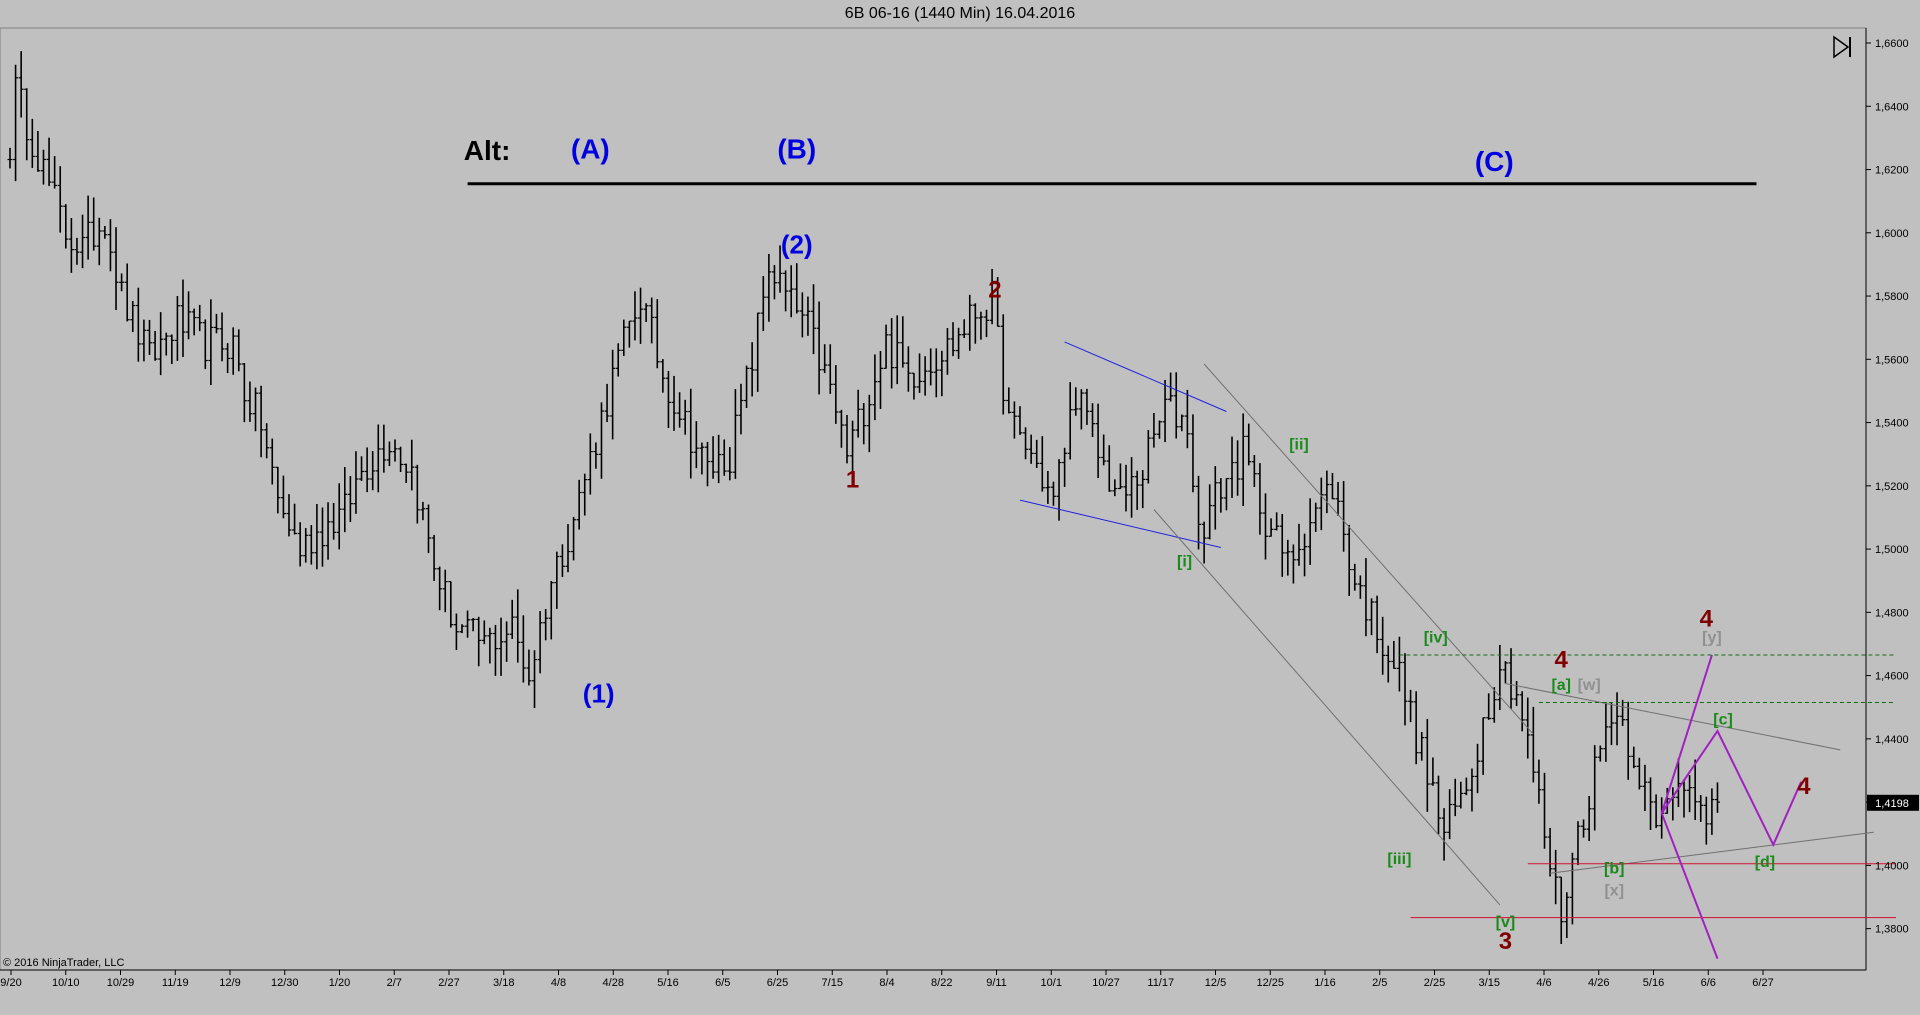 The height and width of the screenshot is (1015, 1920). Describe the element at coordinates (1506, 922) in the screenshot. I see `wave-label: [v]` at that location.